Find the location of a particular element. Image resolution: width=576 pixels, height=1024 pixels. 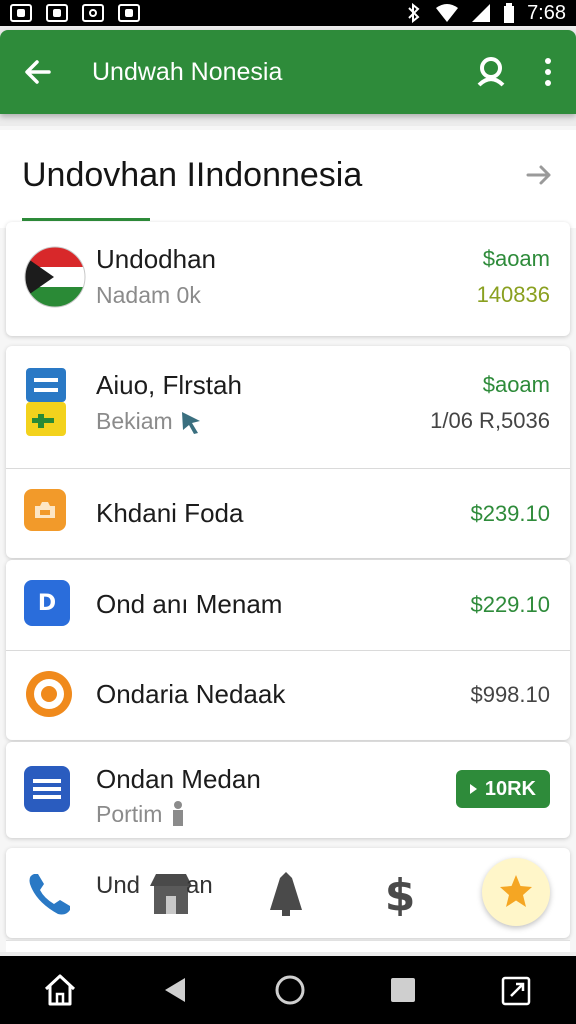

item-subtitle: Nadam 0k is located at coordinates (148, 295).